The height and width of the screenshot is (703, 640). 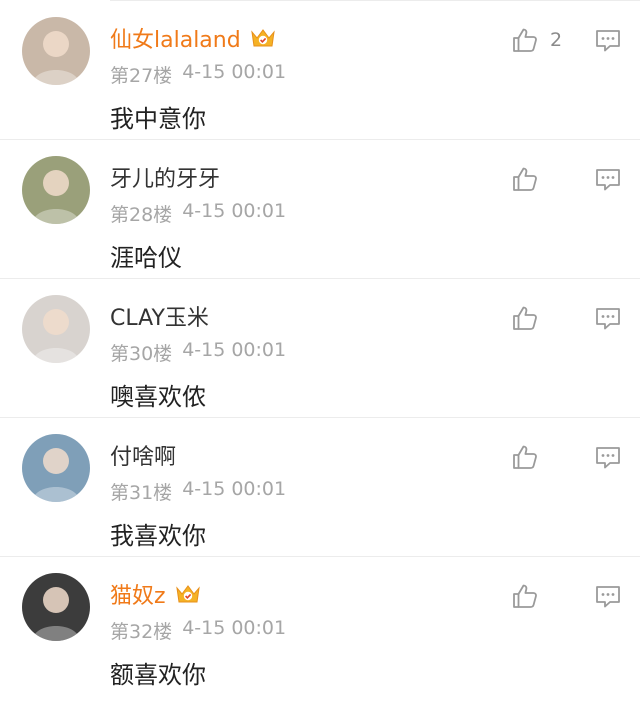 I want to click on name-row: 猫奴z, so click(x=156, y=594).